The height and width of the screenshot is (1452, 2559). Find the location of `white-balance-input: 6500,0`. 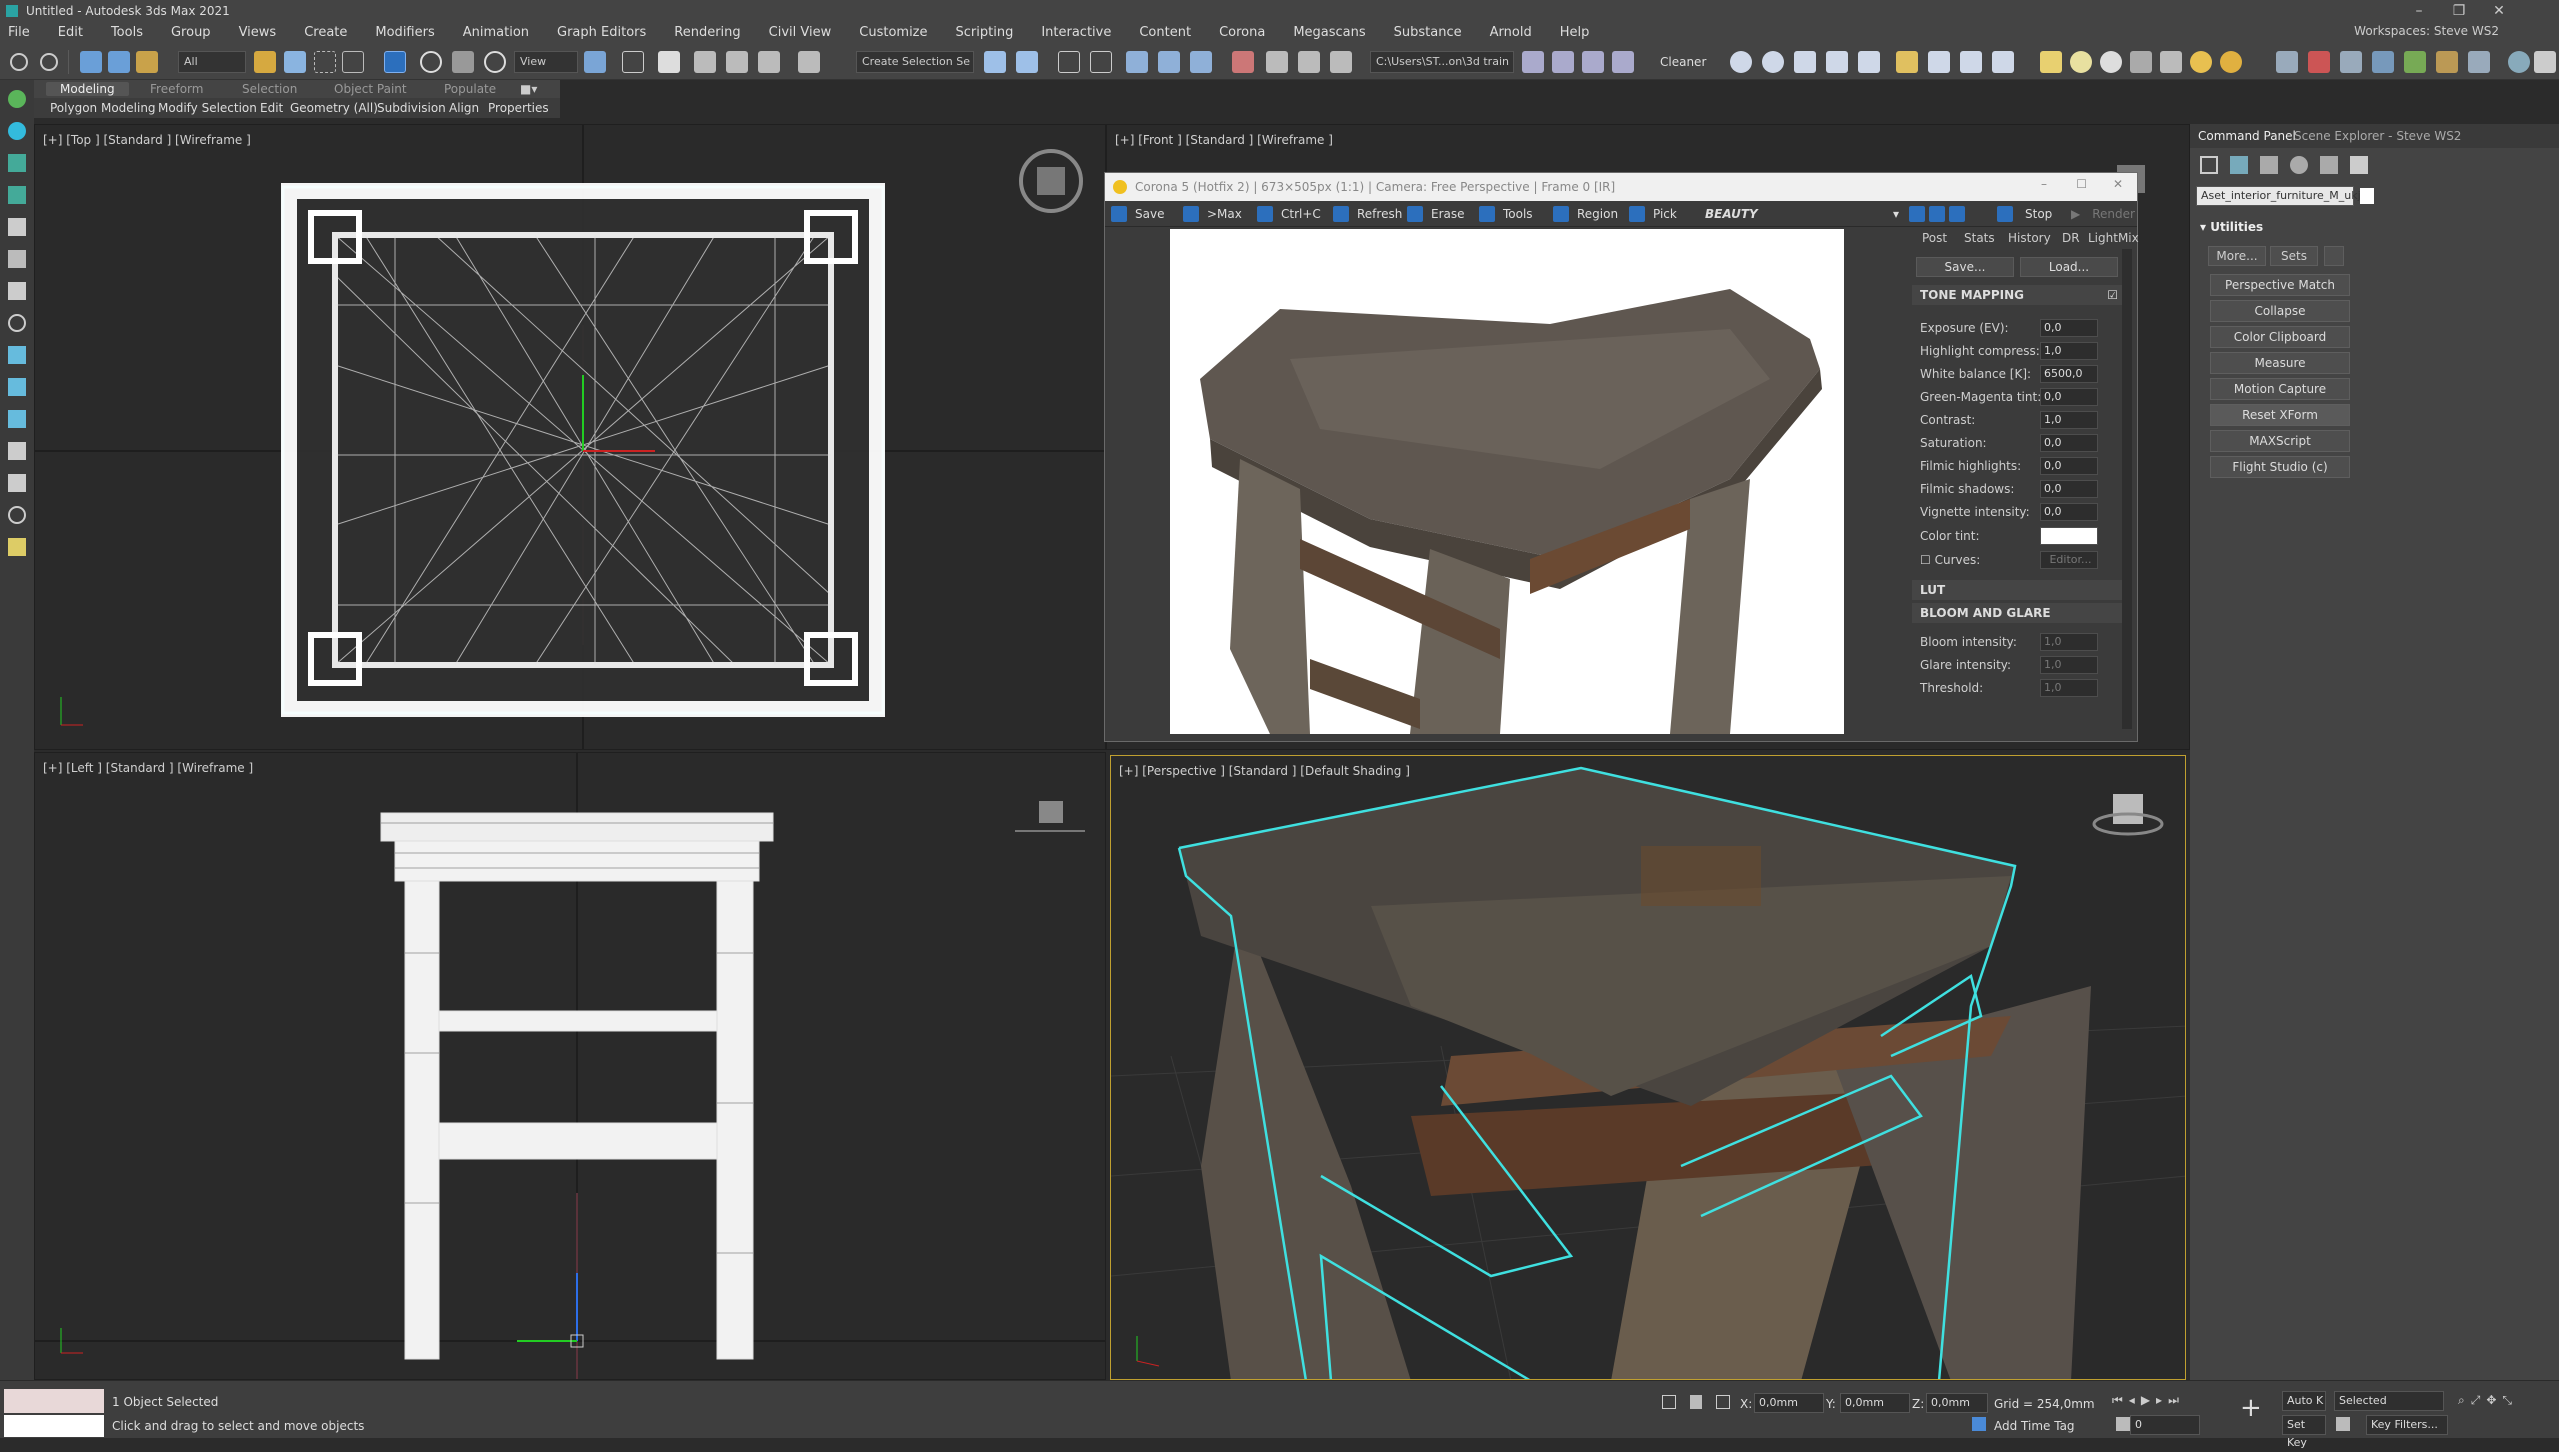

white-balance-input: 6500,0 is located at coordinates (2069, 374).